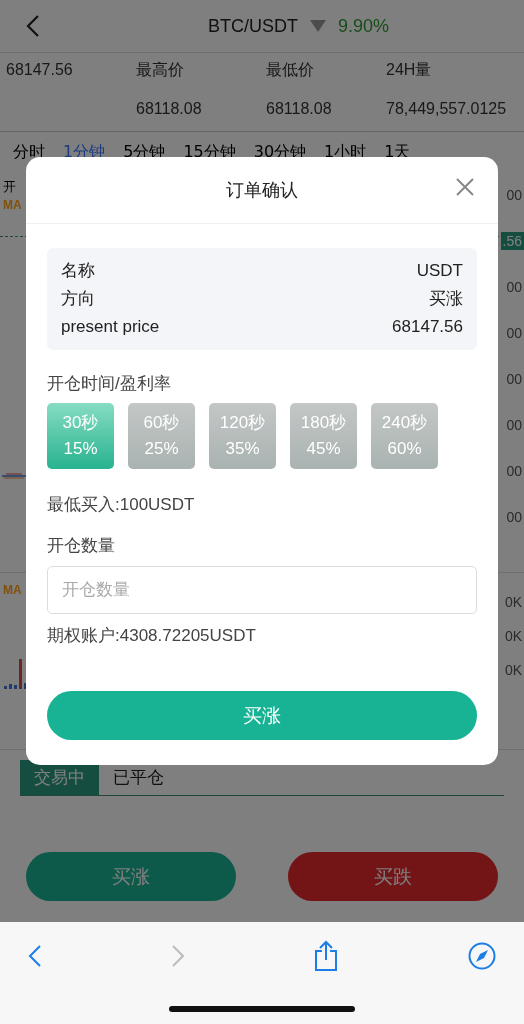 The image size is (524, 1024). Describe the element at coordinates (512, 241) in the screenshot. I see `price-axis-label: .56` at that location.